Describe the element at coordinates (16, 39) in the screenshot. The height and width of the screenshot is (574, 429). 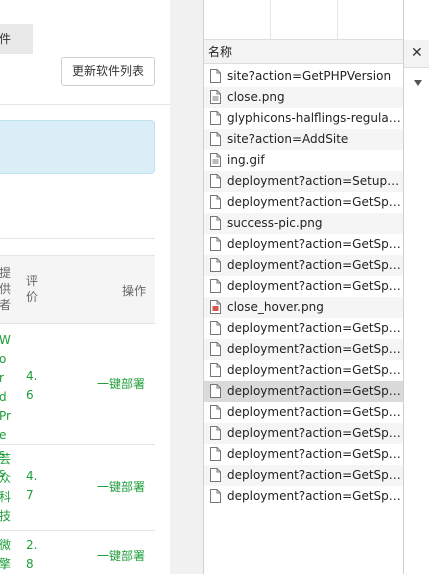
I see `tab-software: 件` at that location.